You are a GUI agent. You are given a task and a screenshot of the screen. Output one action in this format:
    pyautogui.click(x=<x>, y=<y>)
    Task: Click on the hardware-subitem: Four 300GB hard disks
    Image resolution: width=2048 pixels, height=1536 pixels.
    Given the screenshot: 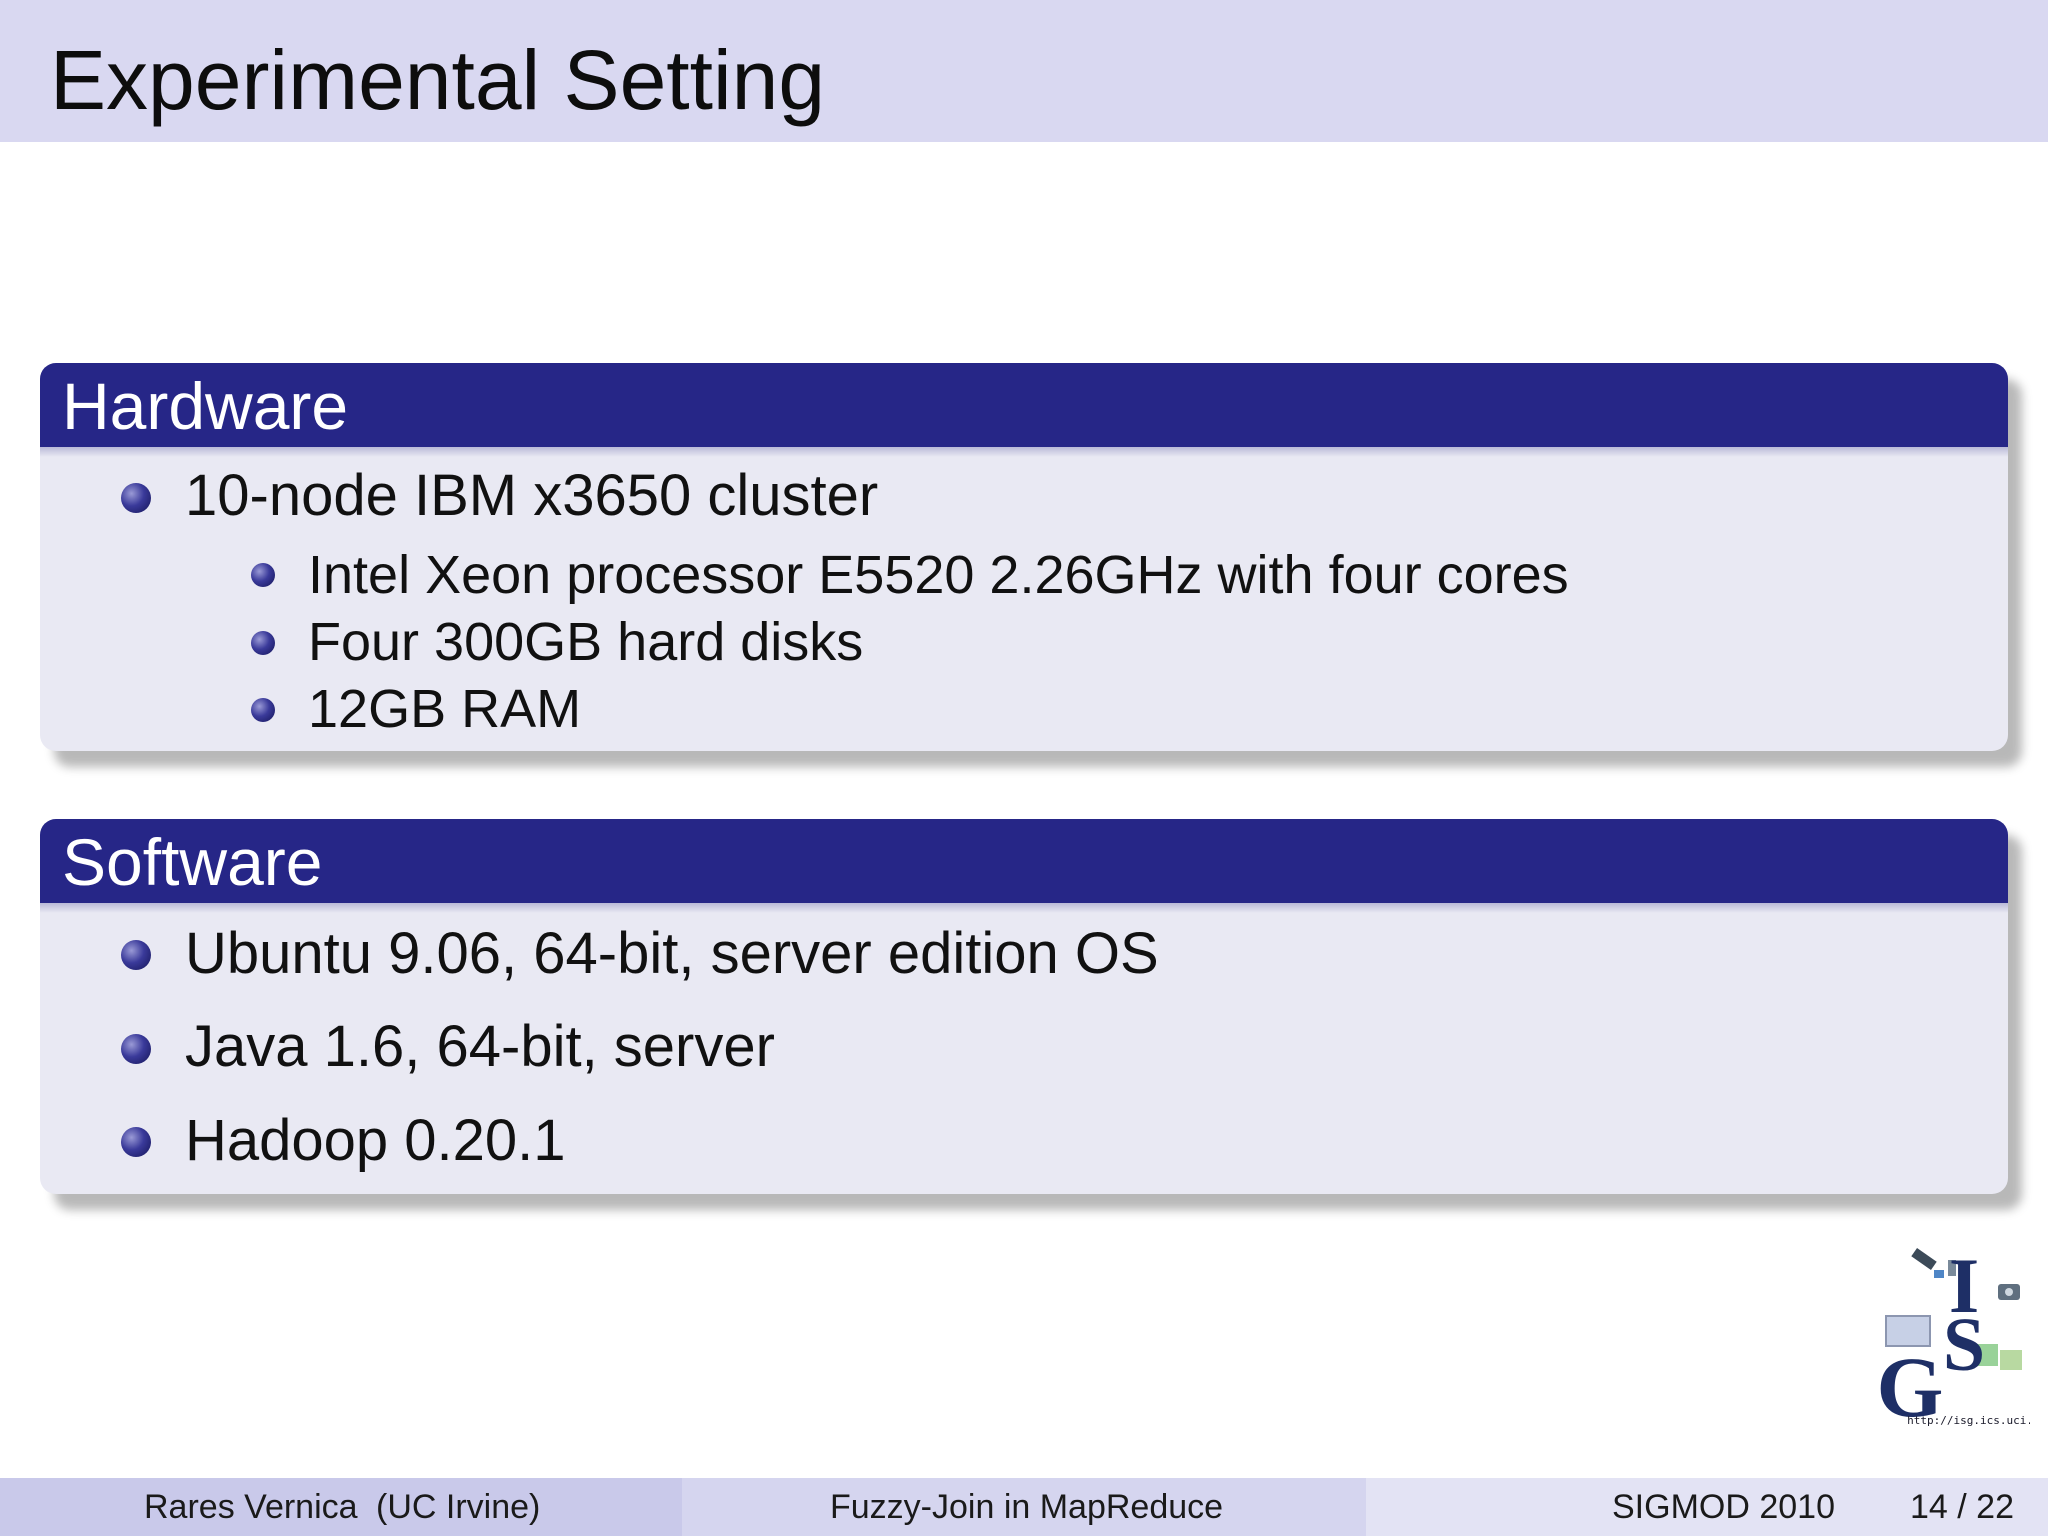 What is the action you would take?
    pyautogui.click(x=586, y=642)
    